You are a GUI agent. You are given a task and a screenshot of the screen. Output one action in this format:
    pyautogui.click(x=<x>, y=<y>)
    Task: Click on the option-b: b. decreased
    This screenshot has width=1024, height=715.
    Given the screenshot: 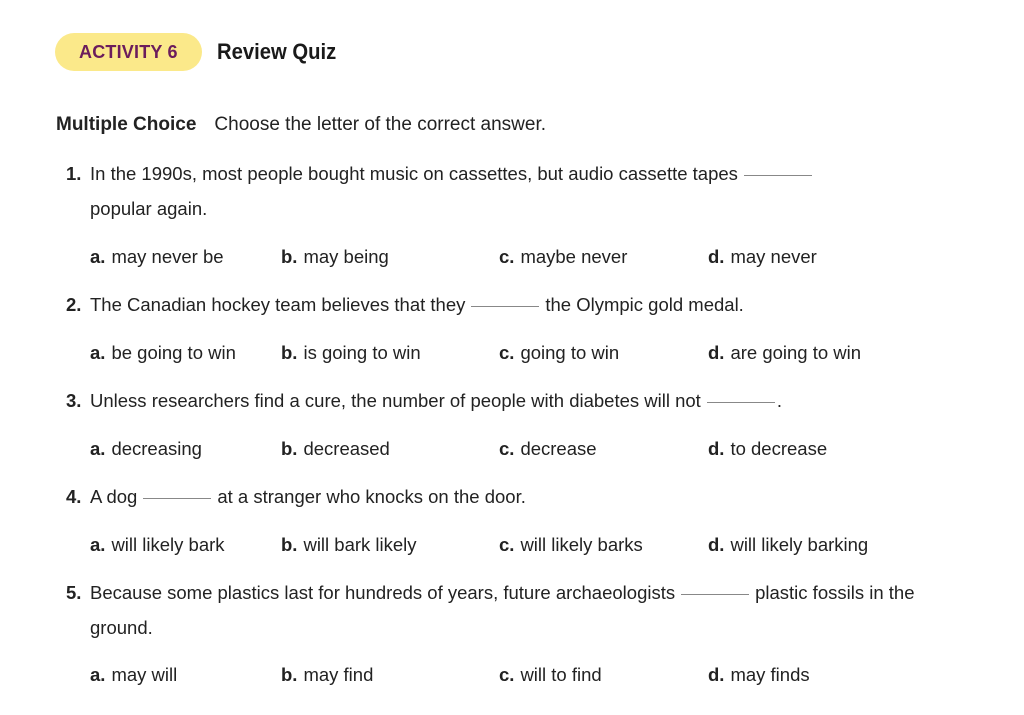 What is the action you would take?
    pyautogui.click(x=335, y=449)
    